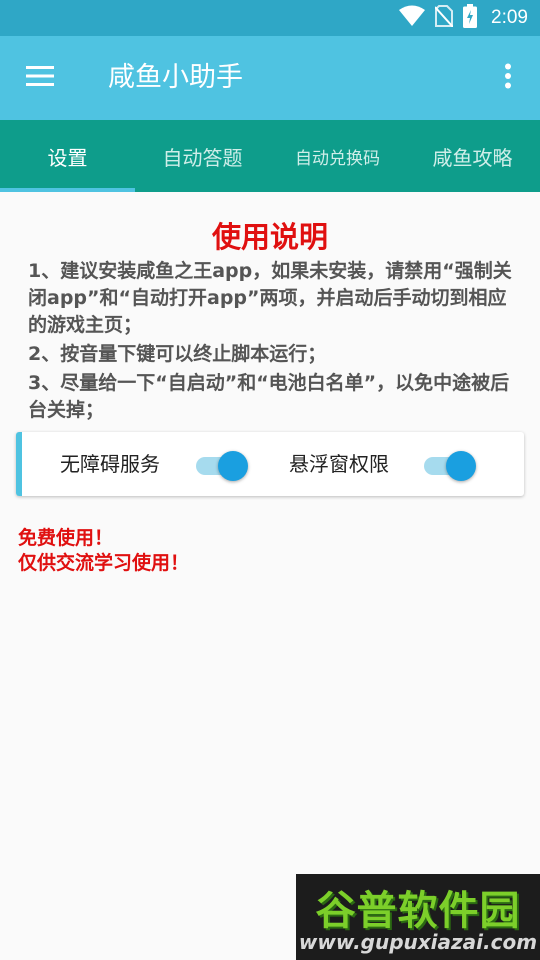  I want to click on status-bar: 2:09, so click(270, 18).